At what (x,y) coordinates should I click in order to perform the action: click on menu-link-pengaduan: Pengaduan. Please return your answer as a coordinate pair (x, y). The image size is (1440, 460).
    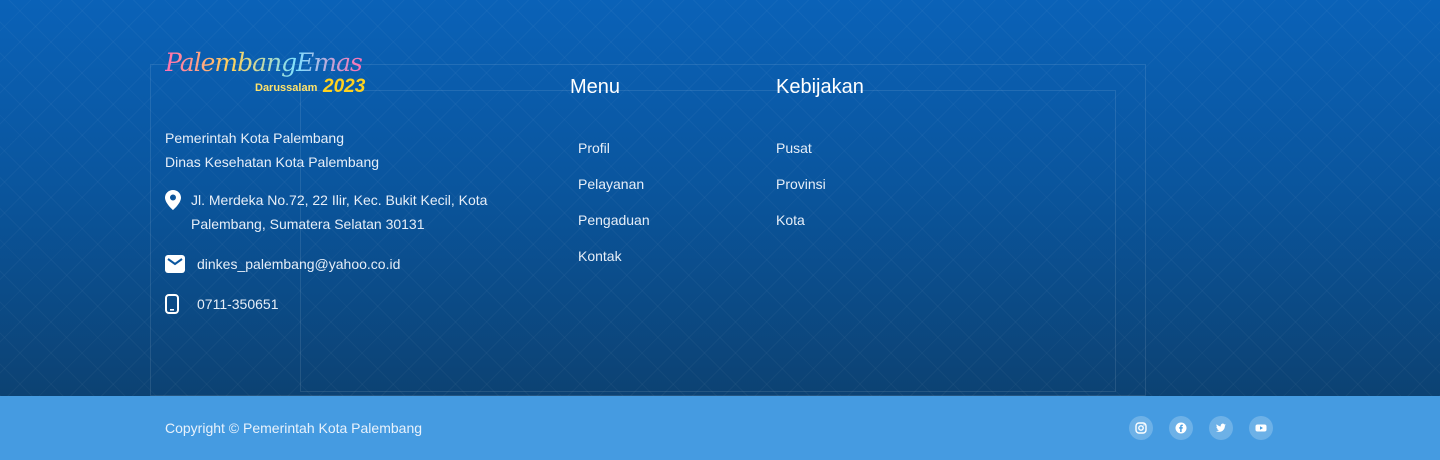
    Looking at the image, I should click on (614, 220).